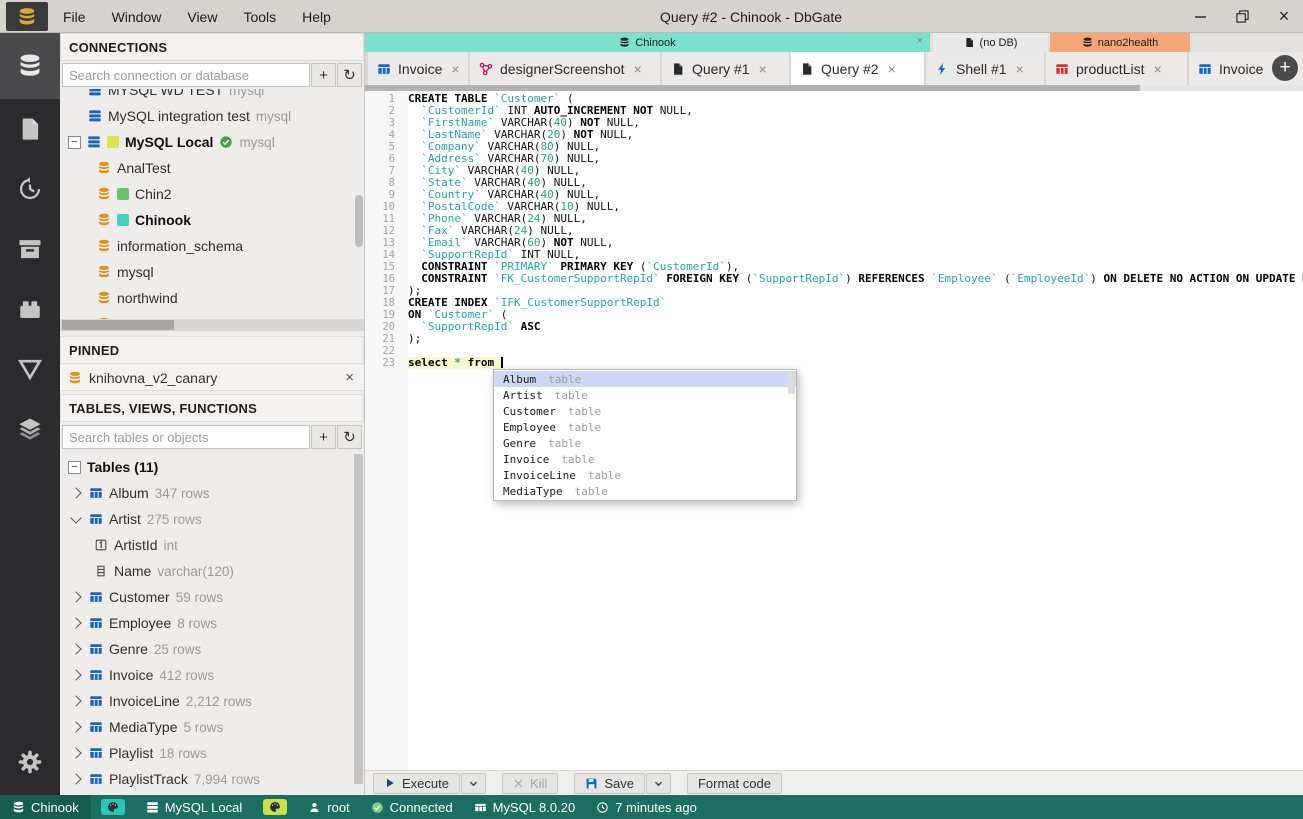 The image size is (1303, 819). What do you see at coordinates (212, 571) in the screenshot?
I see `column-row-name: Name varchar(120)` at bounding box center [212, 571].